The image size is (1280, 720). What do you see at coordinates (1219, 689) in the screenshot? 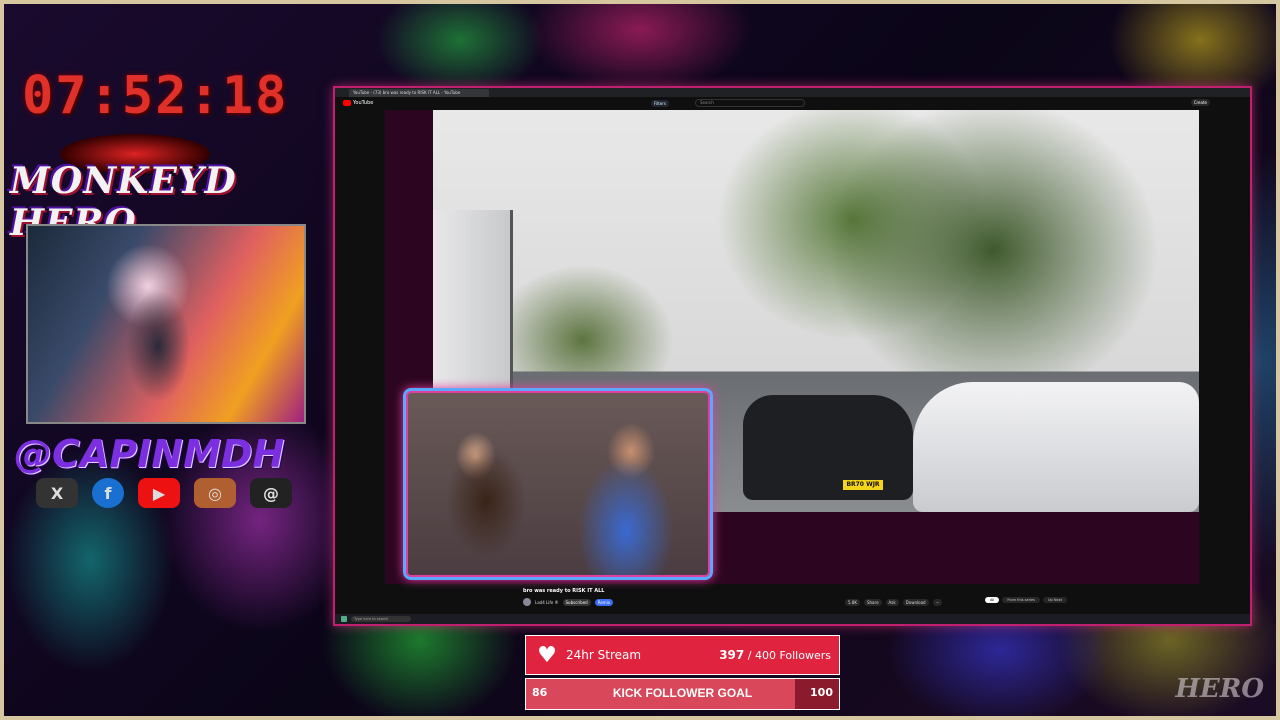
I see `corner-hero-logo: HERO` at bounding box center [1219, 689].